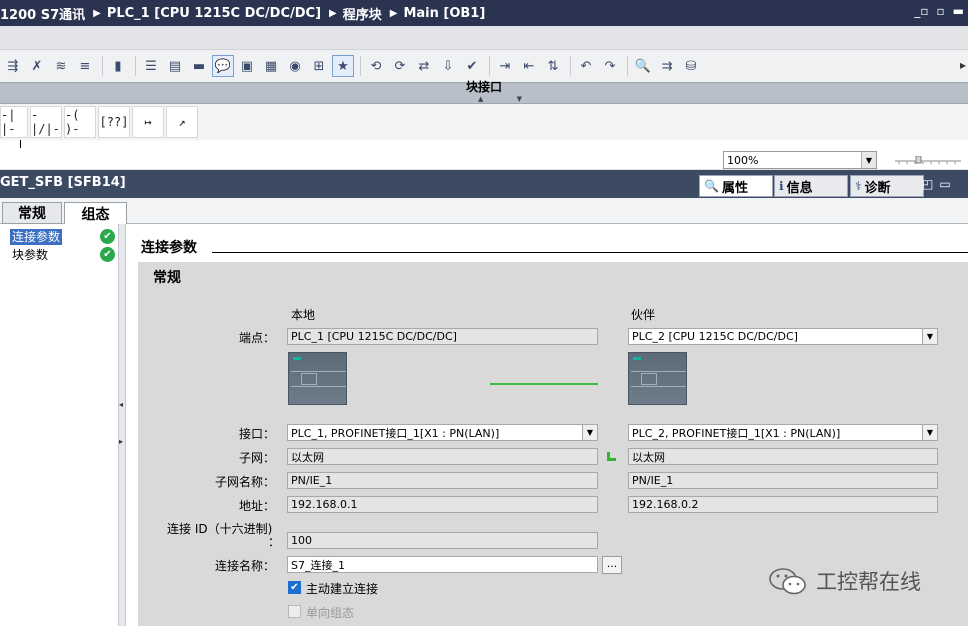 Image resolution: width=968 pixels, height=626 pixels. I want to click on active-connect-label: 主动建立连接, so click(342, 589).